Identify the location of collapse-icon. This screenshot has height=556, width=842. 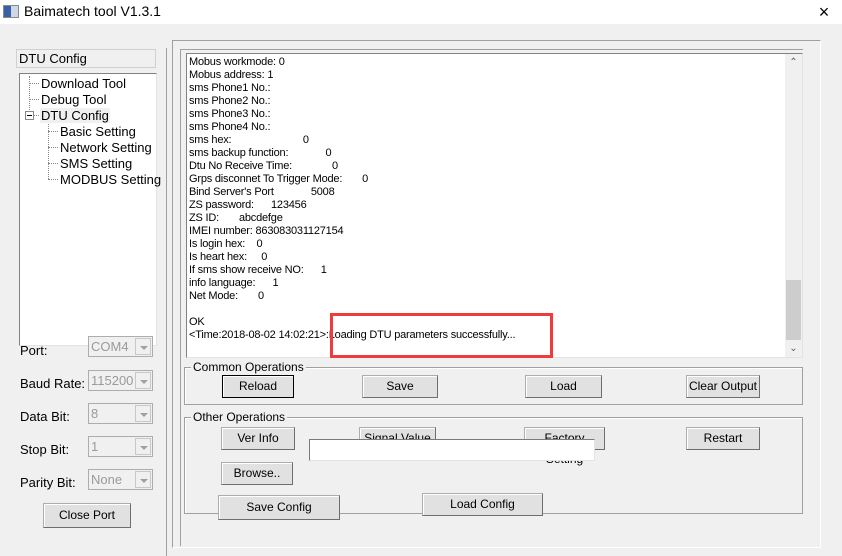
(29, 115).